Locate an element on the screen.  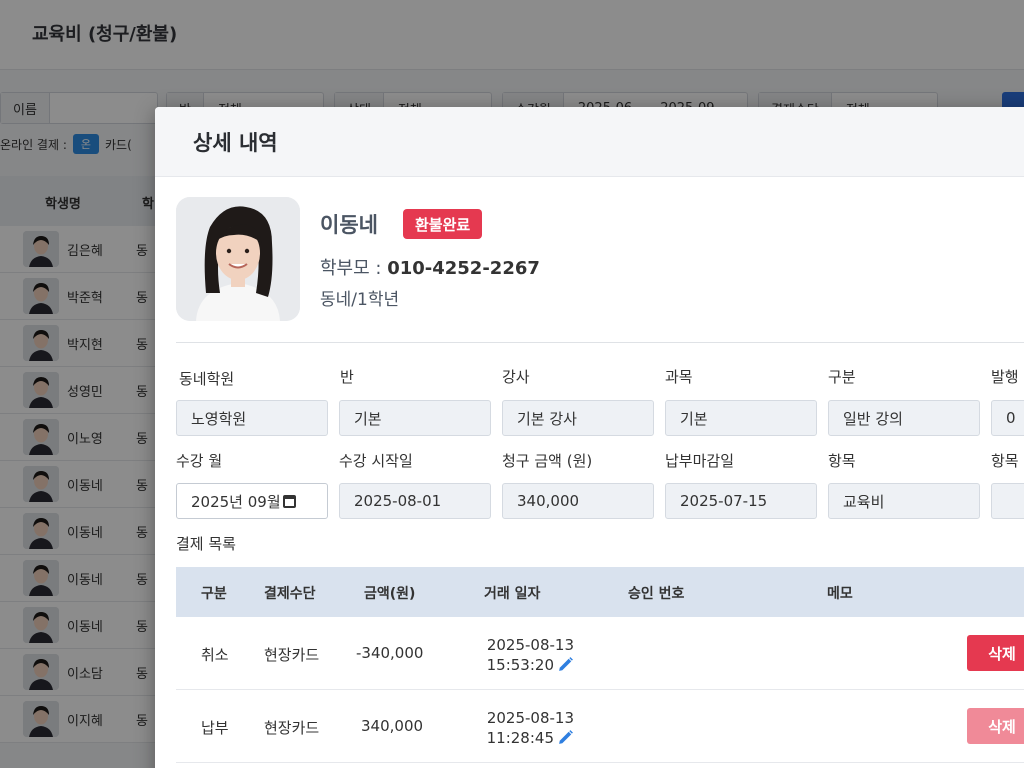
payment-datetime: 2025-08-13 15:53:20 is located at coordinates (521, 655).